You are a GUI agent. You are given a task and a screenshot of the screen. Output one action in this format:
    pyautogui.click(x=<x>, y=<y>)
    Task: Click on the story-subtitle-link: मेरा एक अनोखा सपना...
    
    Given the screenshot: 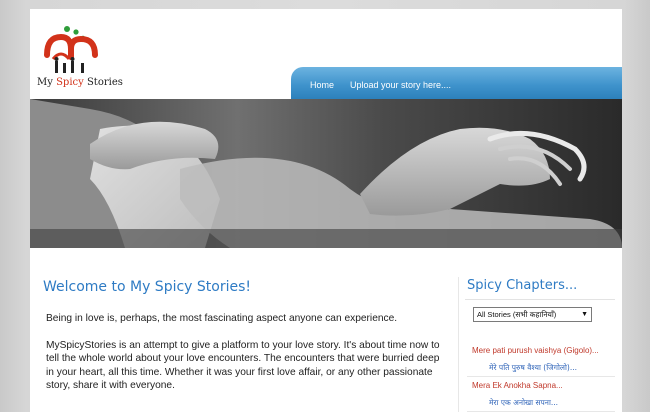 What is the action you would take?
    pyautogui.click(x=523, y=403)
    